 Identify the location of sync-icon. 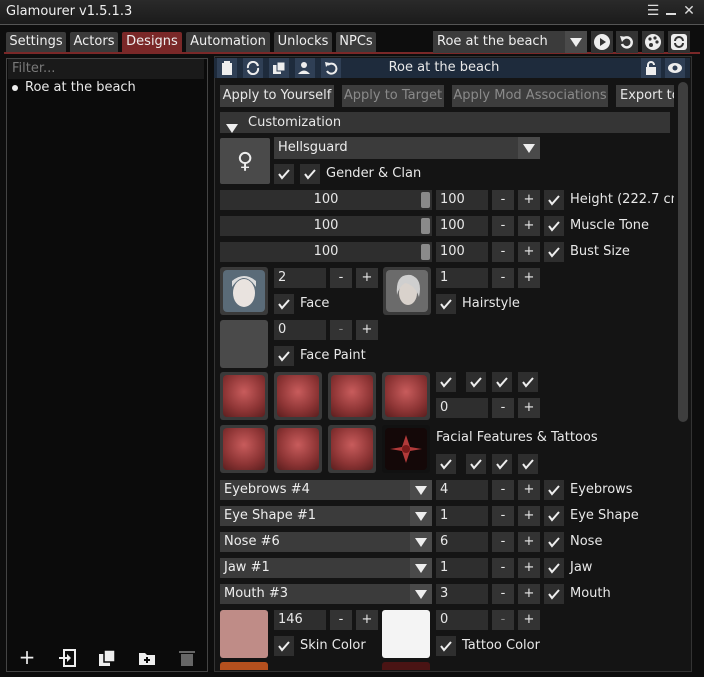
(253, 68).